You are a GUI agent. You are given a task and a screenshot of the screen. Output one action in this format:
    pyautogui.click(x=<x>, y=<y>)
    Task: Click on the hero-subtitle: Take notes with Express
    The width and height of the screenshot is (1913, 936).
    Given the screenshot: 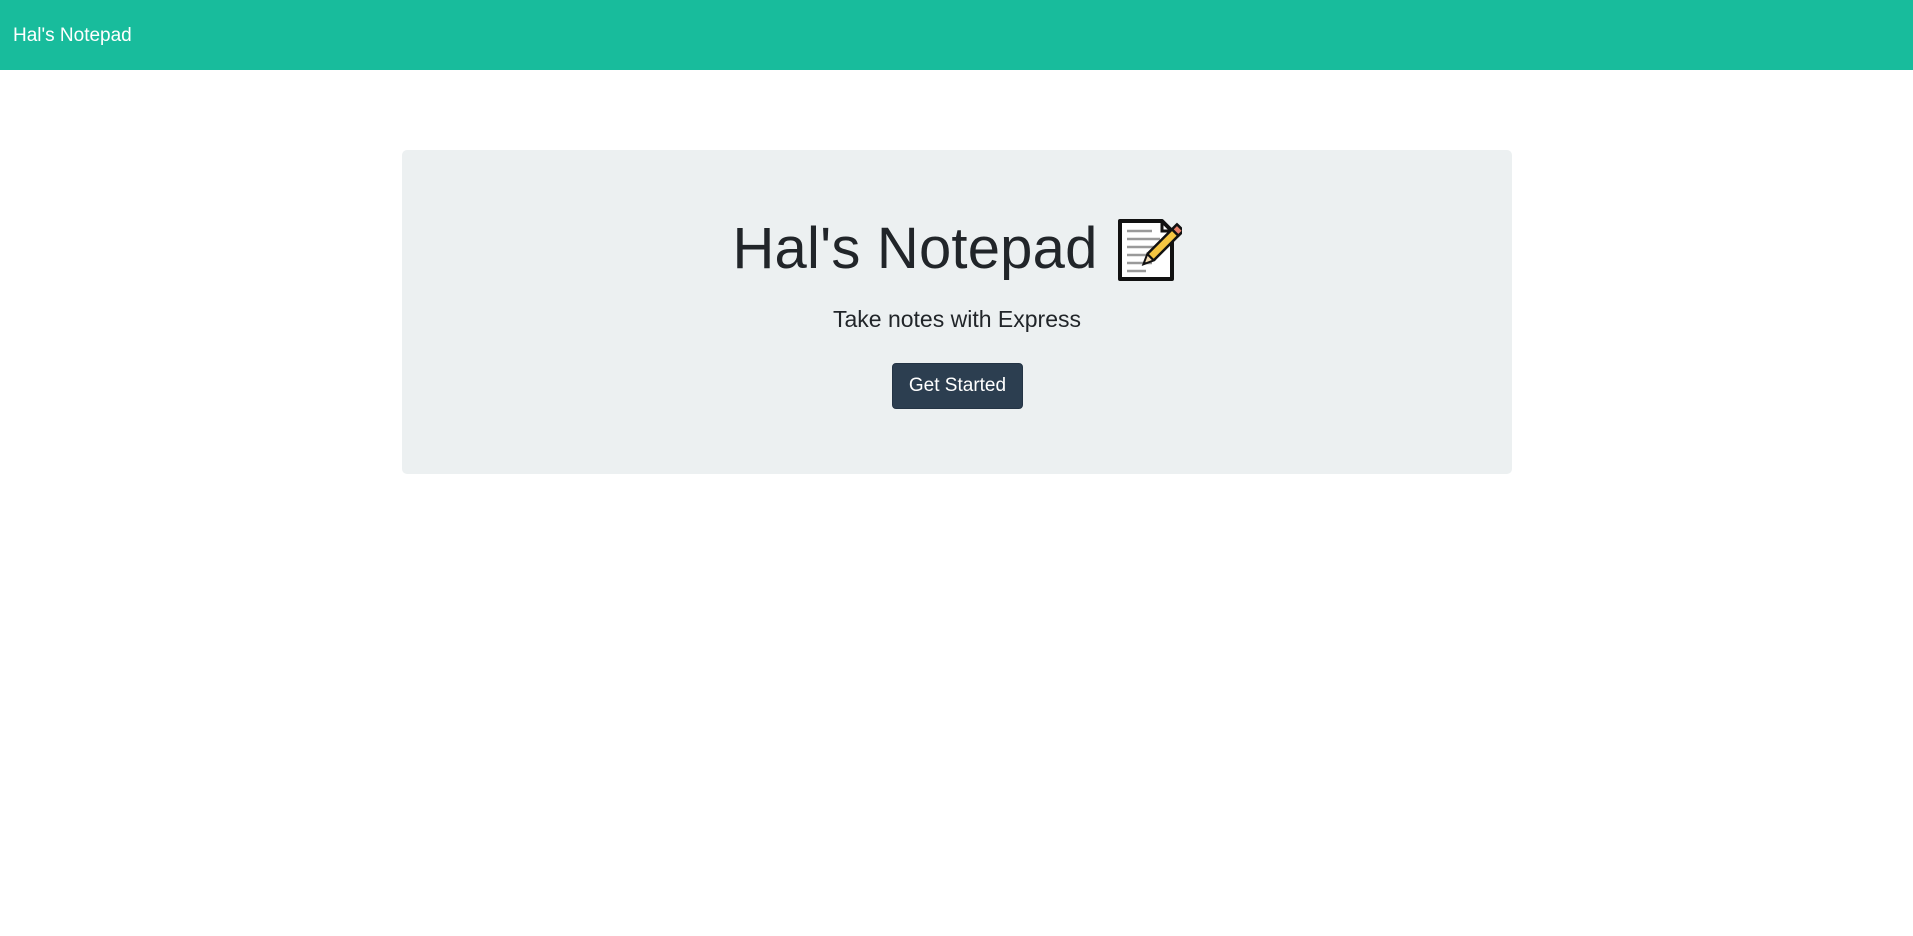 What is the action you would take?
    pyautogui.click(x=956, y=319)
    